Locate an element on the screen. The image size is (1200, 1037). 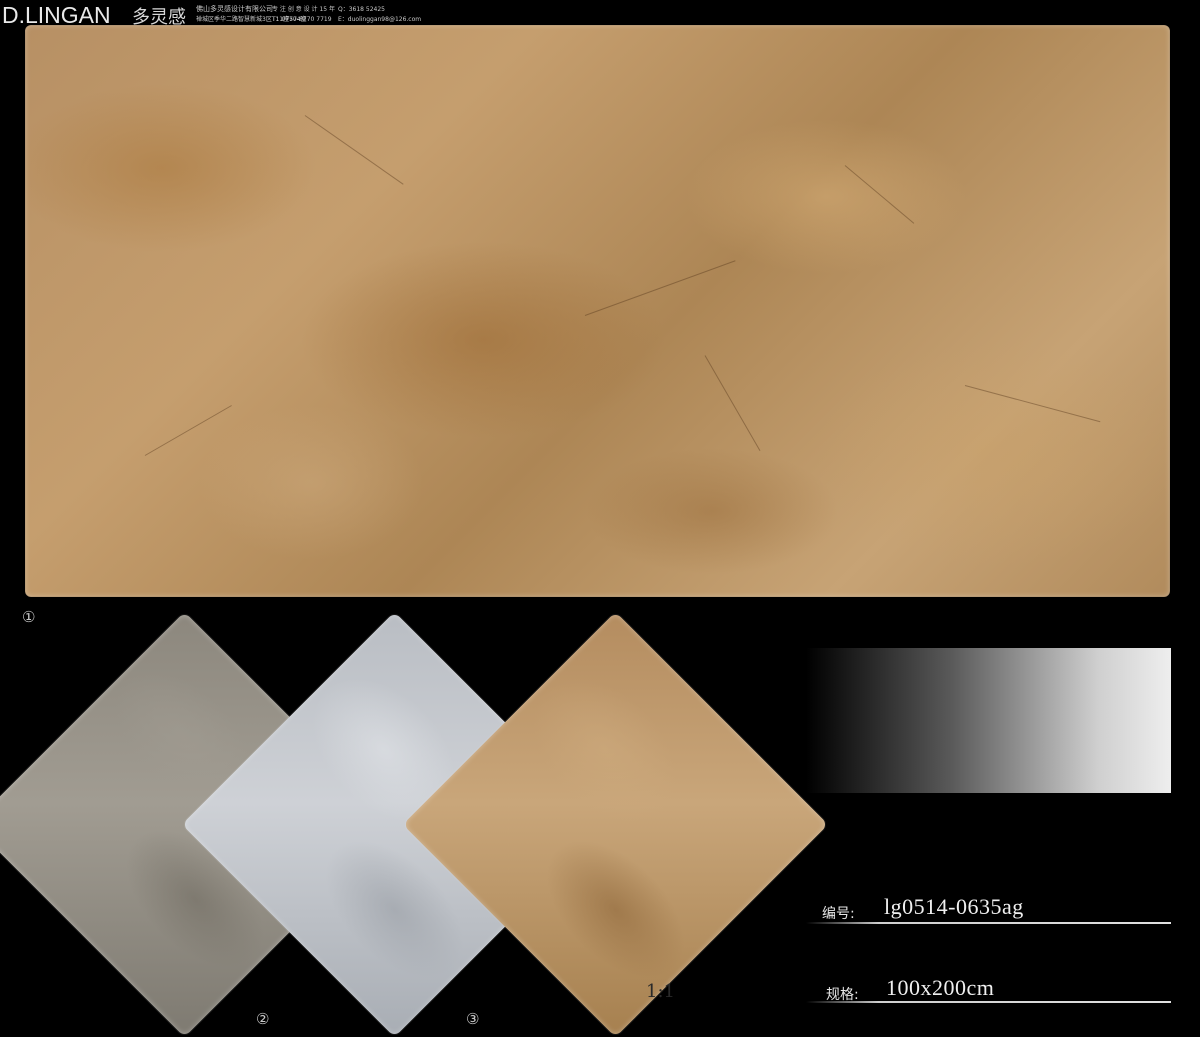
tile-beige-wrap is located at coordinates (615, 824).